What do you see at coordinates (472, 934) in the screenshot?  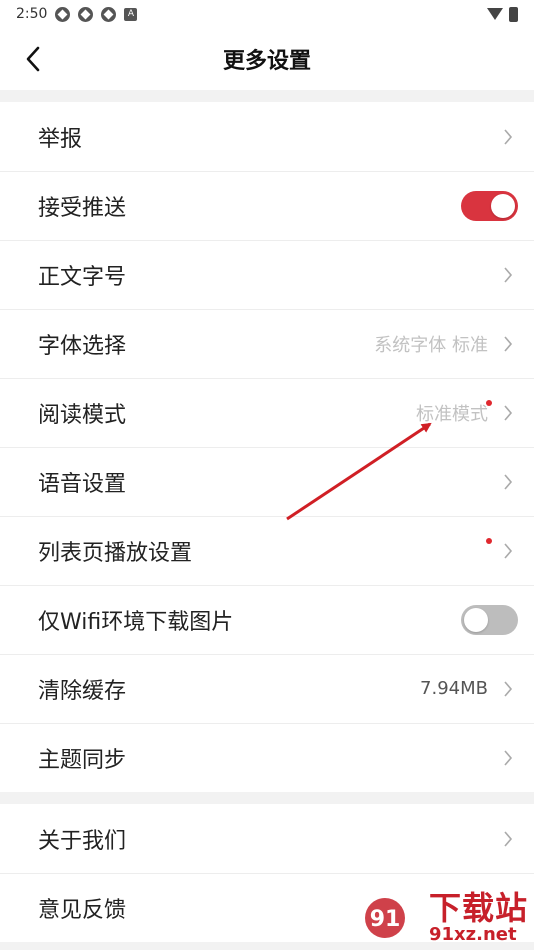 I see `watermark-url: 91xz.net` at bounding box center [472, 934].